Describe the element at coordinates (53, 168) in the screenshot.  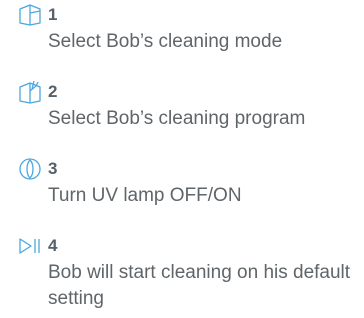
I see `step-number: 3` at that location.